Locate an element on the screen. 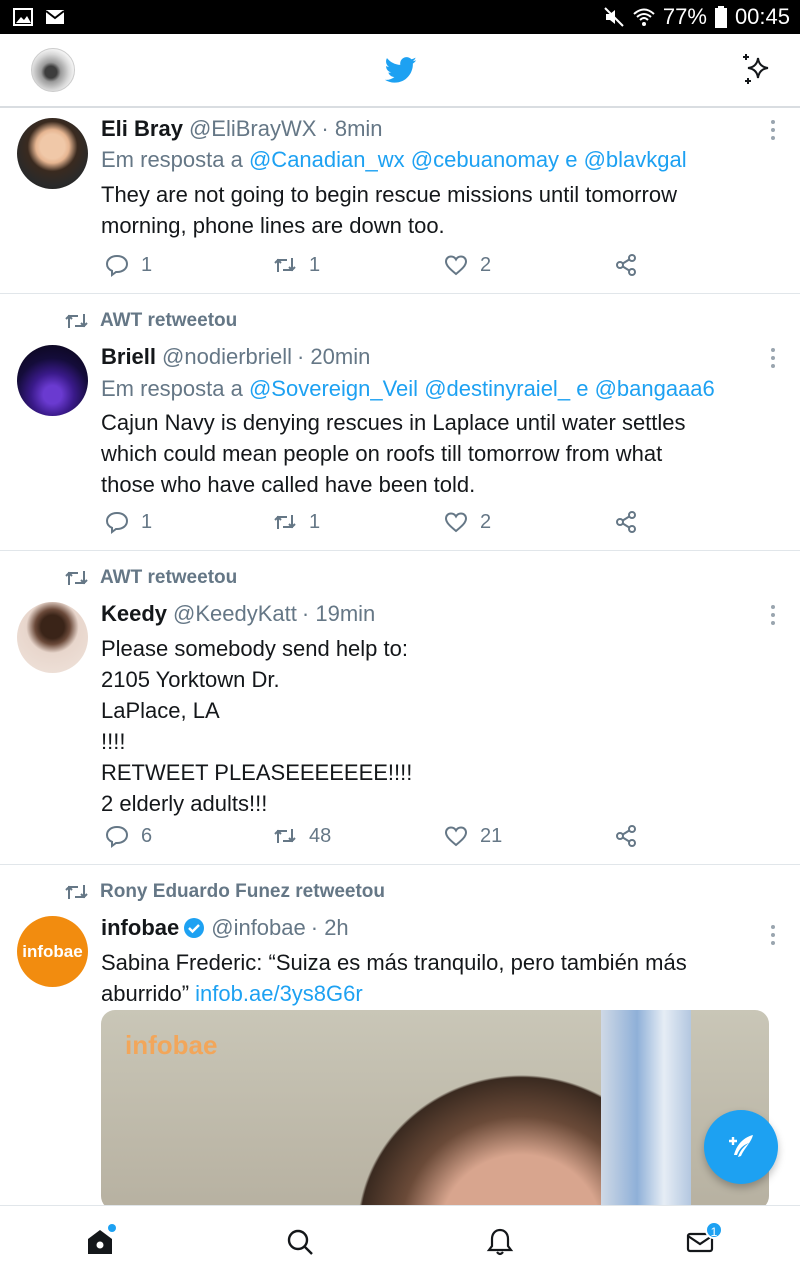 The image size is (800, 1280). mention-conjunction: e is located at coordinates (571, 159).